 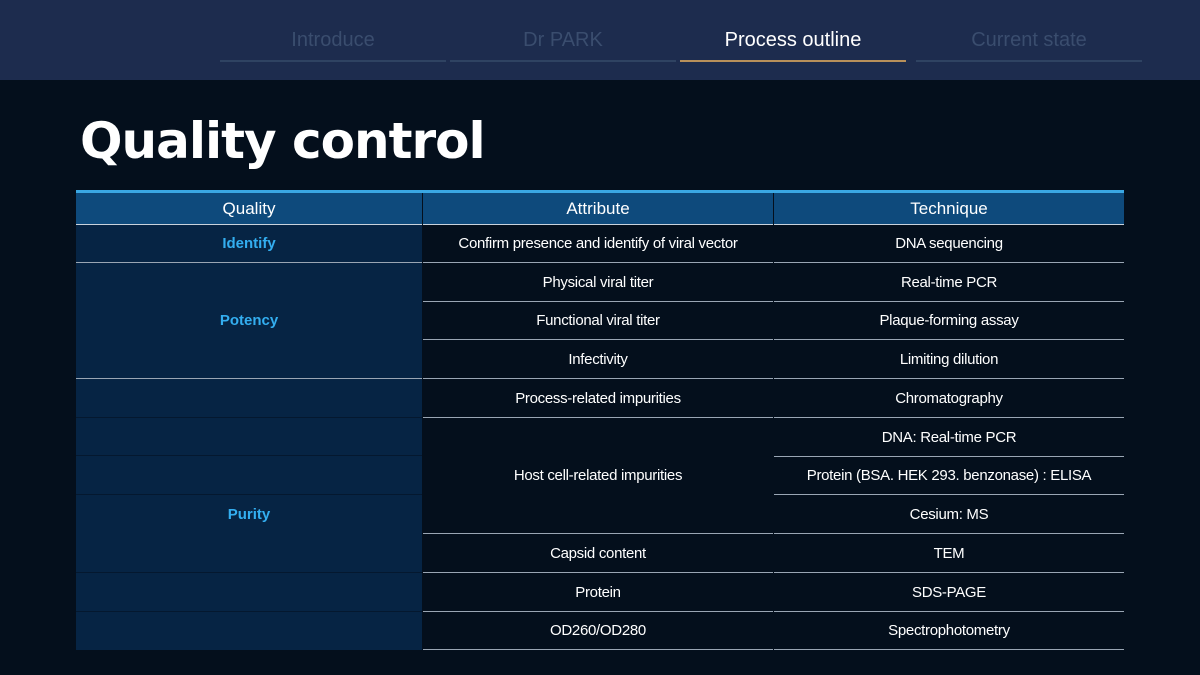 I want to click on page-title: Quality control, so click(x=283, y=141).